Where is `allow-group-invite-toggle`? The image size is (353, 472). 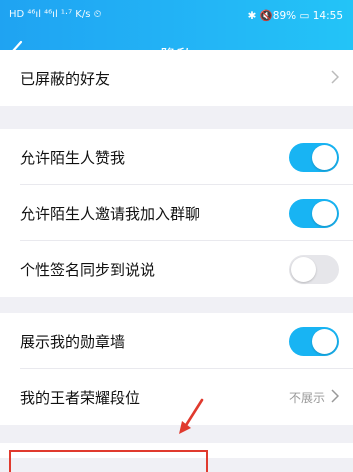 allow-group-invite-toggle is located at coordinates (314, 213).